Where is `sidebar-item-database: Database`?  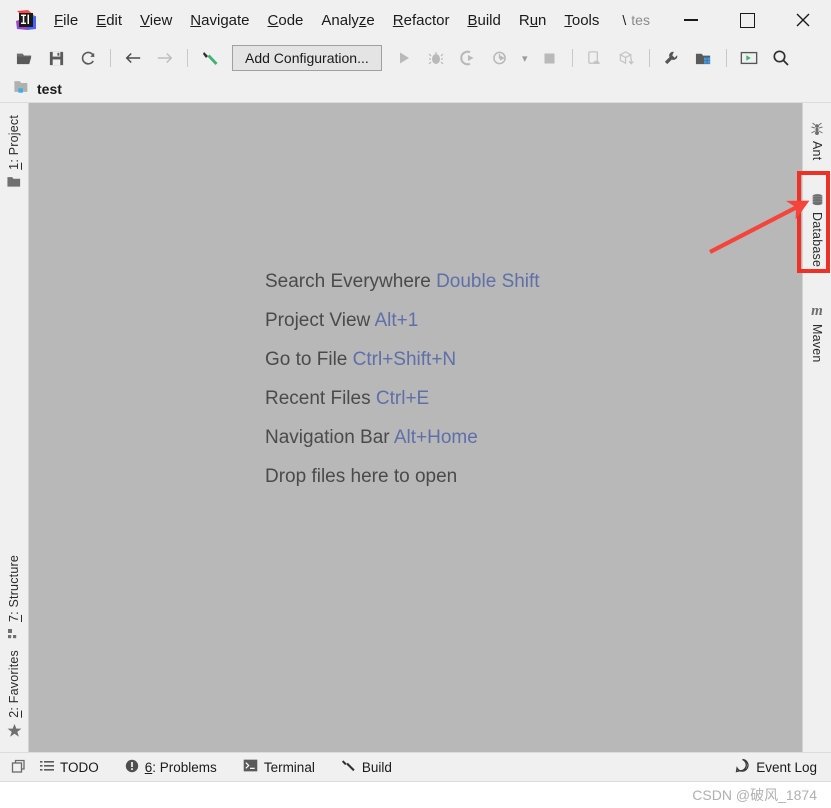
sidebar-item-database: Database is located at coordinates (817, 229).